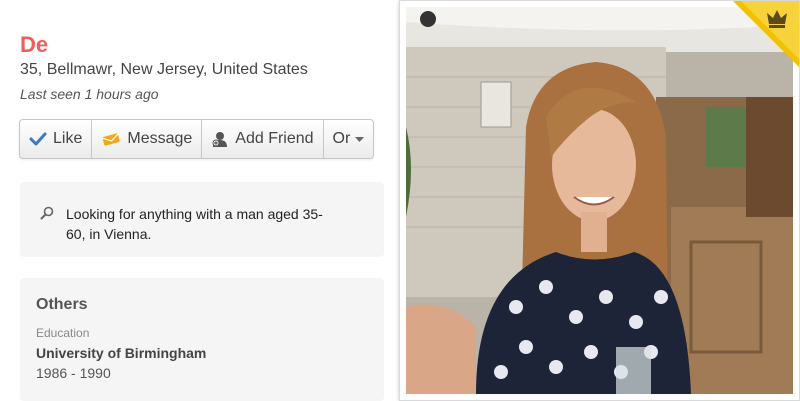  Describe the element at coordinates (34, 44) in the screenshot. I see `profile-name: De` at that location.